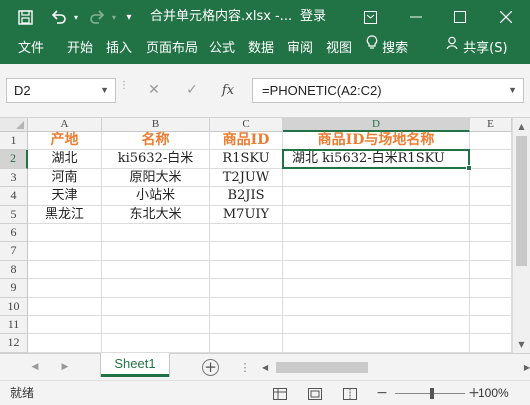 The height and width of the screenshot is (405, 530). What do you see at coordinates (432, 393) in the screenshot?
I see `zoom-slider-knob` at bounding box center [432, 393].